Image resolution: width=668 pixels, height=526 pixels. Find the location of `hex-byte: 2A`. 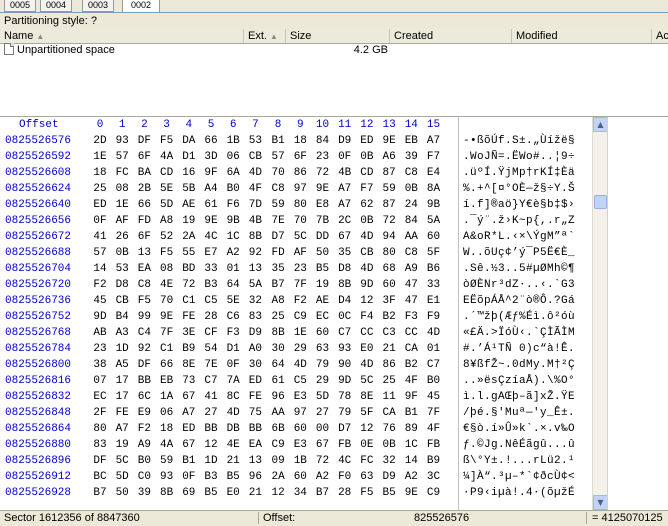

hex-byte: 2A is located at coordinates (278, 477).